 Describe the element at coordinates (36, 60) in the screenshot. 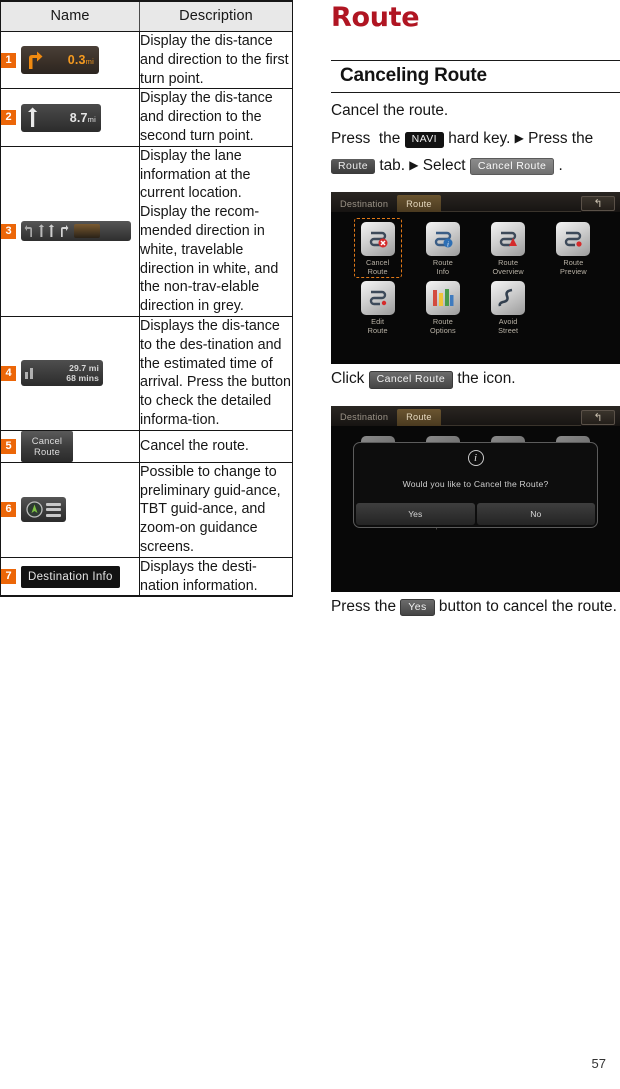

I see `turn-right-arrow-icon` at that location.